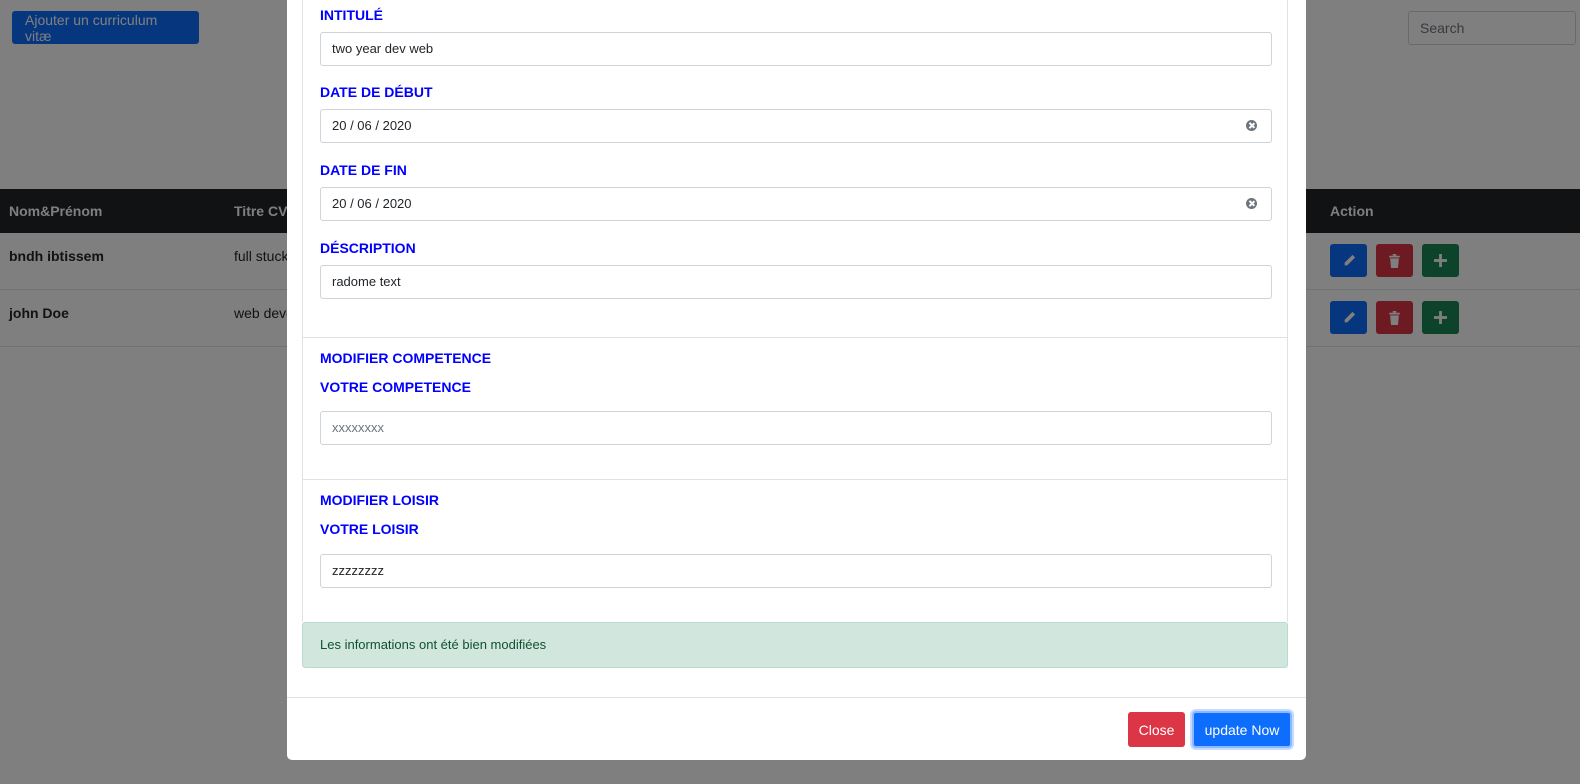 This screenshot has width=1580, height=784. What do you see at coordinates (796, 428) in the screenshot?
I see `competence-input: xxxxxxxx` at bounding box center [796, 428].